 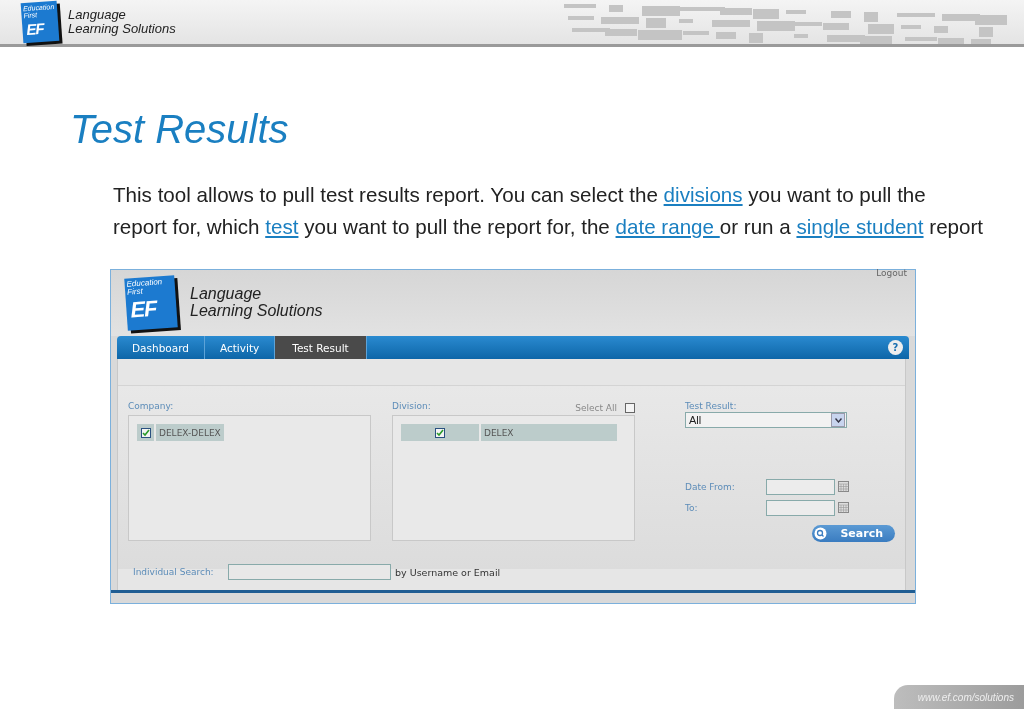 What do you see at coordinates (895, 347) in the screenshot?
I see `help-icon: ?` at bounding box center [895, 347].